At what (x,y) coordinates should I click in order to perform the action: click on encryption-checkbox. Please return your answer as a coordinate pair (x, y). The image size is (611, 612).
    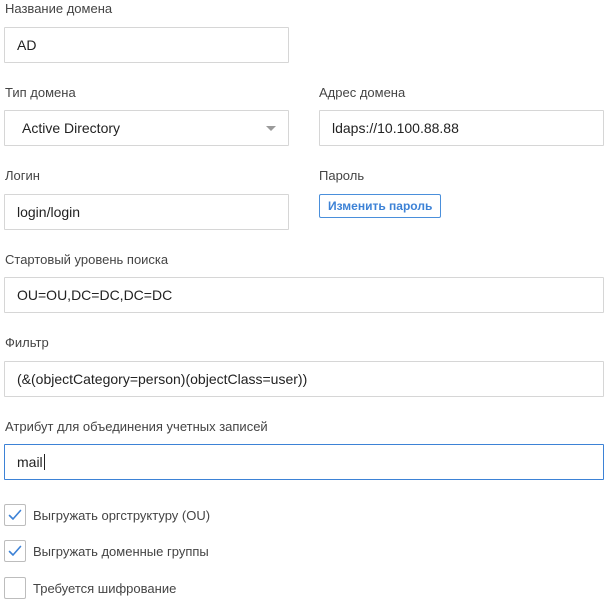
    Looking at the image, I should click on (15, 588).